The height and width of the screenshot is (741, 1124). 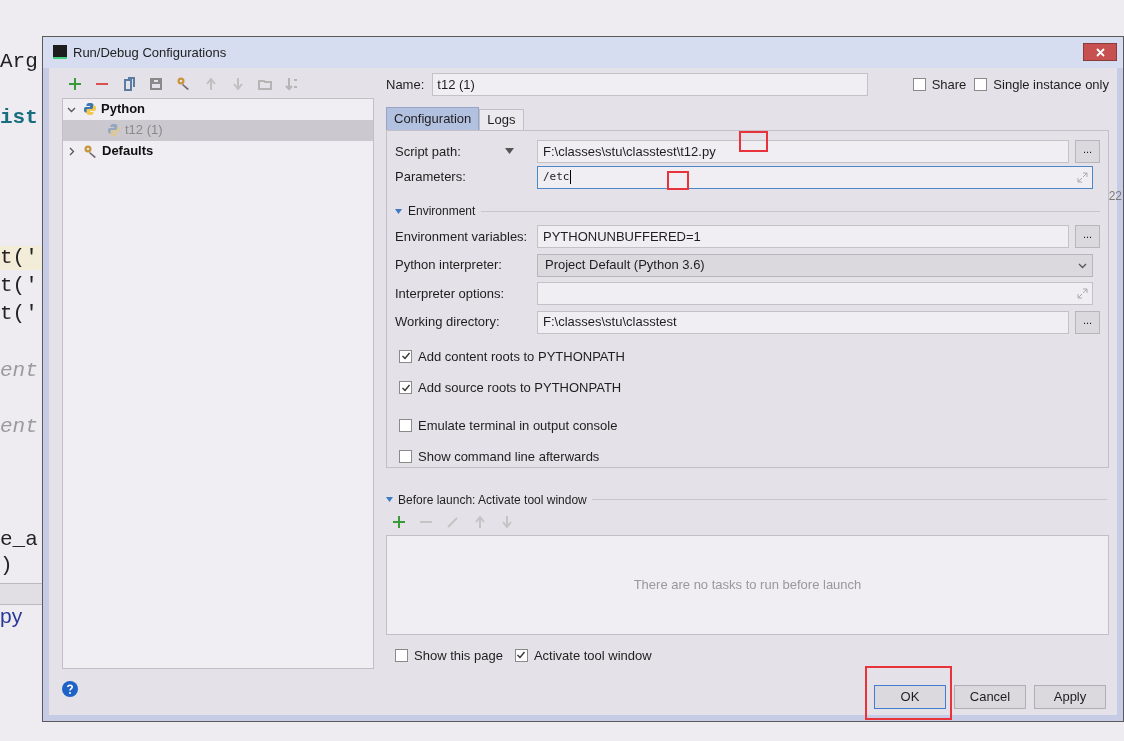 I want to click on help-icon, so click(x=70, y=689).